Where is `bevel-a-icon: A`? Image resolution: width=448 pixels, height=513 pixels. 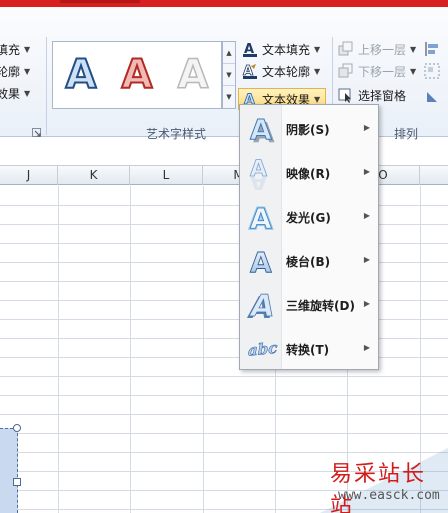
bevel-a-icon: A is located at coordinates (262, 261).